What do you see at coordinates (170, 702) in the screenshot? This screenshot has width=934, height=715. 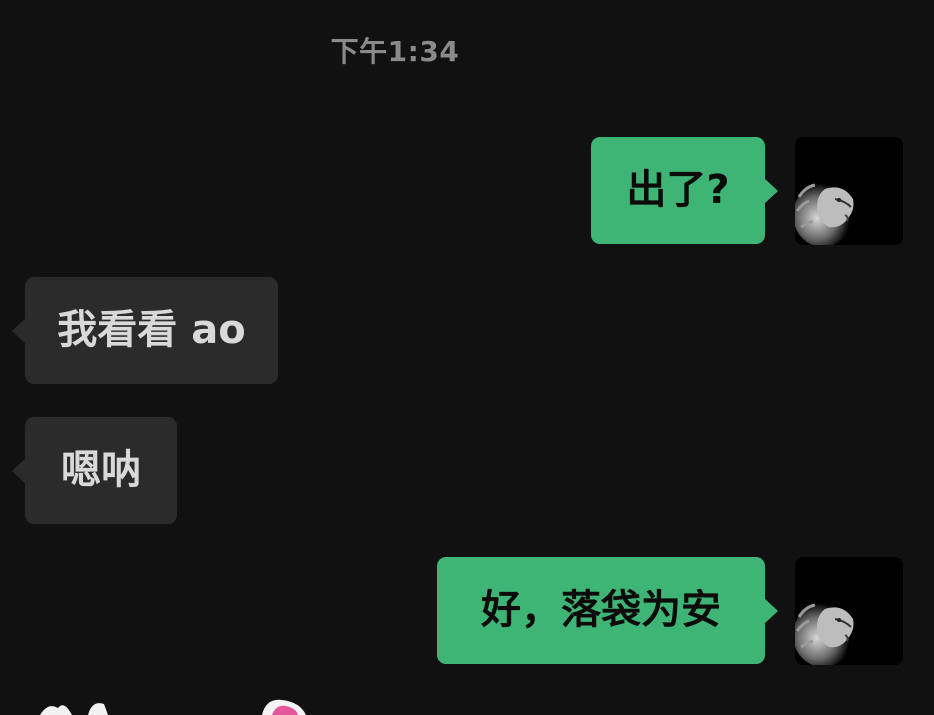 I see `sticker-image` at bounding box center [170, 702].